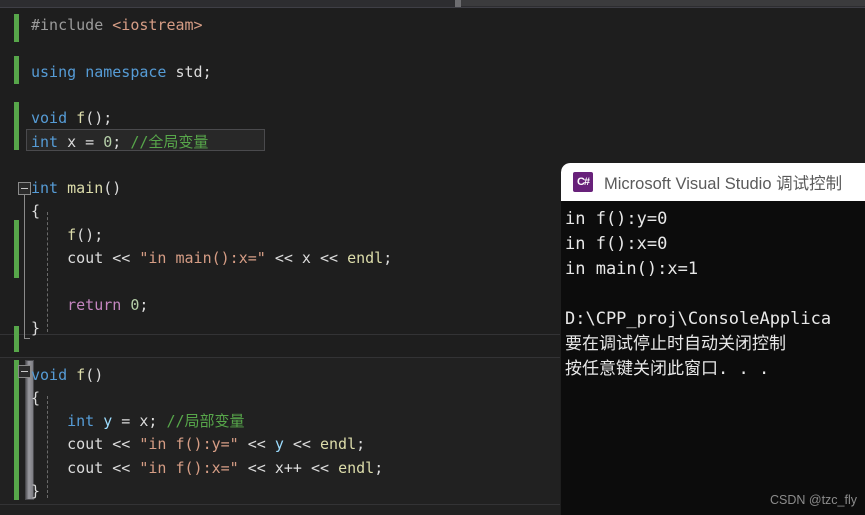 The width and height of the screenshot is (865, 515). What do you see at coordinates (616, 219) in the screenshot?
I see `console-line-0: in f():y=0` at bounding box center [616, 219].